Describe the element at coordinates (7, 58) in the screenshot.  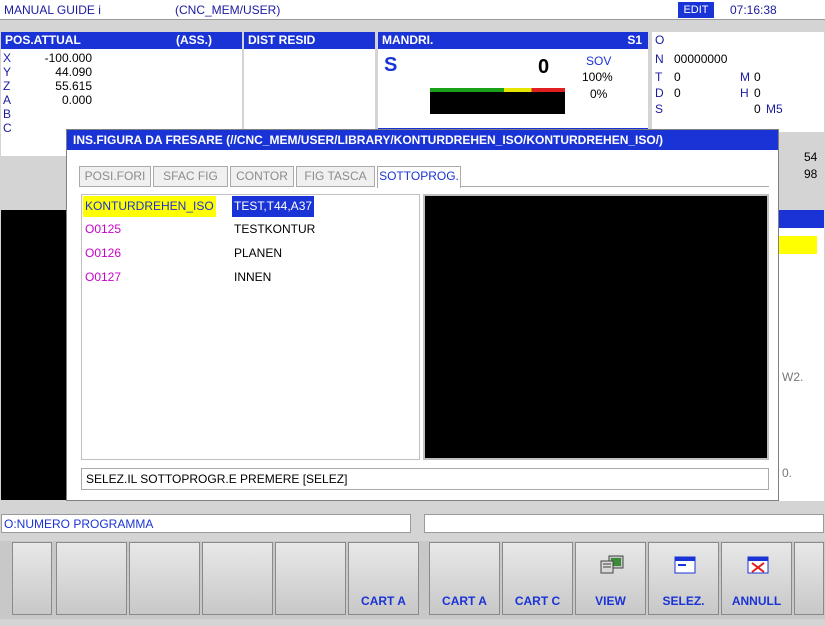
I see `axis-label: X` at that location.